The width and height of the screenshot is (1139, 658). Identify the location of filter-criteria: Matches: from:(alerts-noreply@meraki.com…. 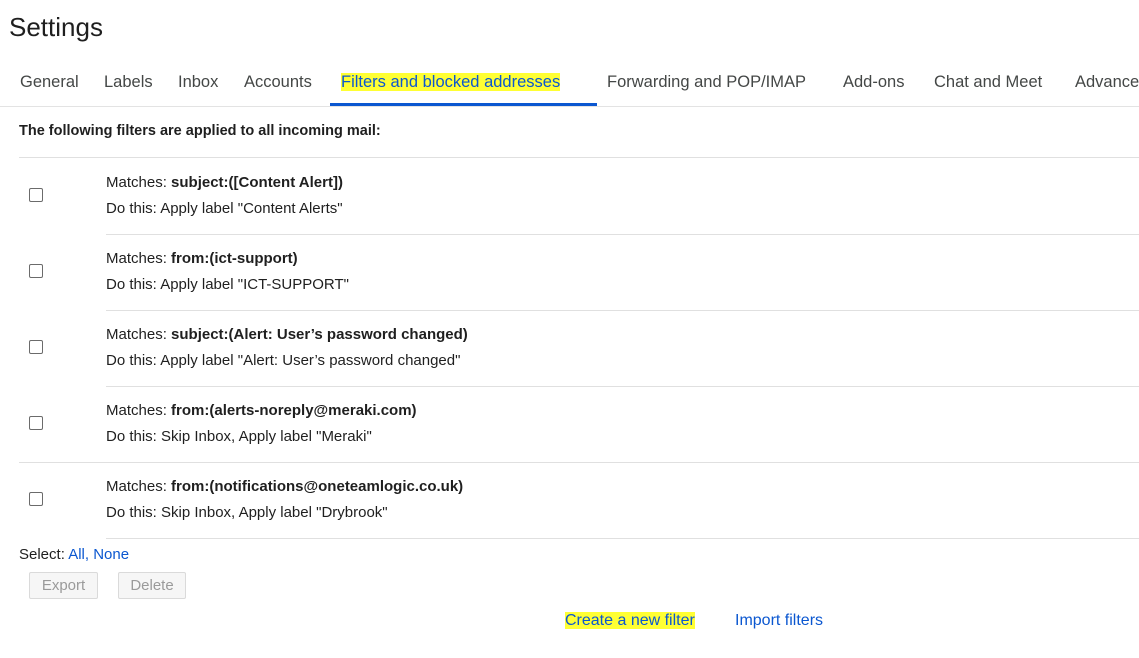
(261, 410).